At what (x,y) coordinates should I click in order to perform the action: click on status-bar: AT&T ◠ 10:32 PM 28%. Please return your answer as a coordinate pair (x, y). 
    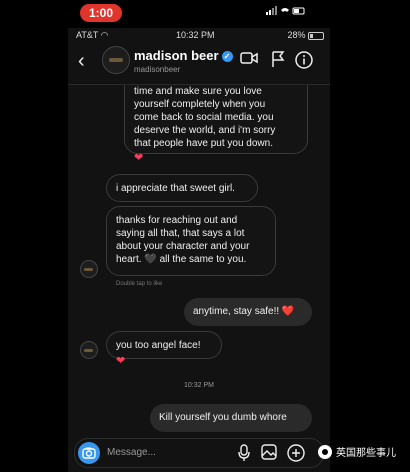
    Looking at the image, I should click on (199, 35).